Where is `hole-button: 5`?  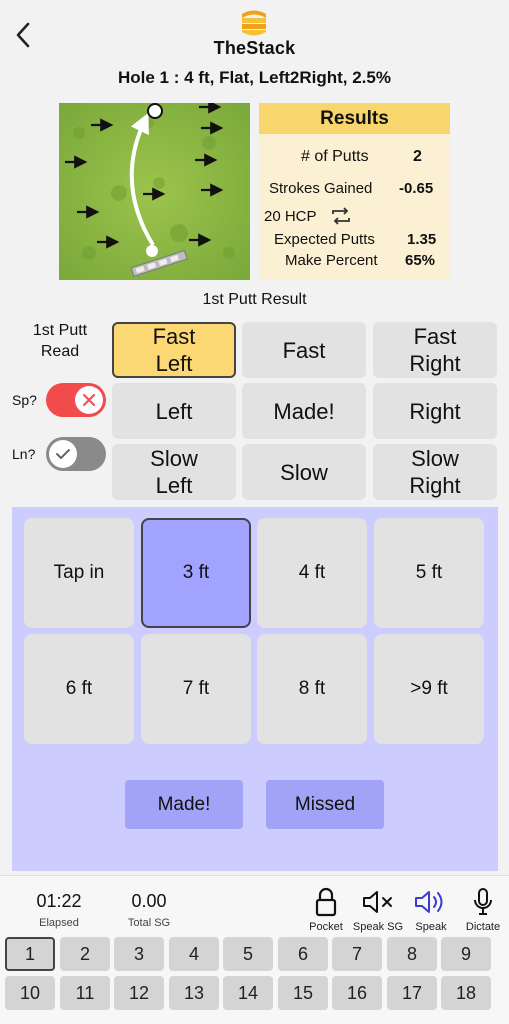 hole-button: 5 is located at coordinates (248, 954).